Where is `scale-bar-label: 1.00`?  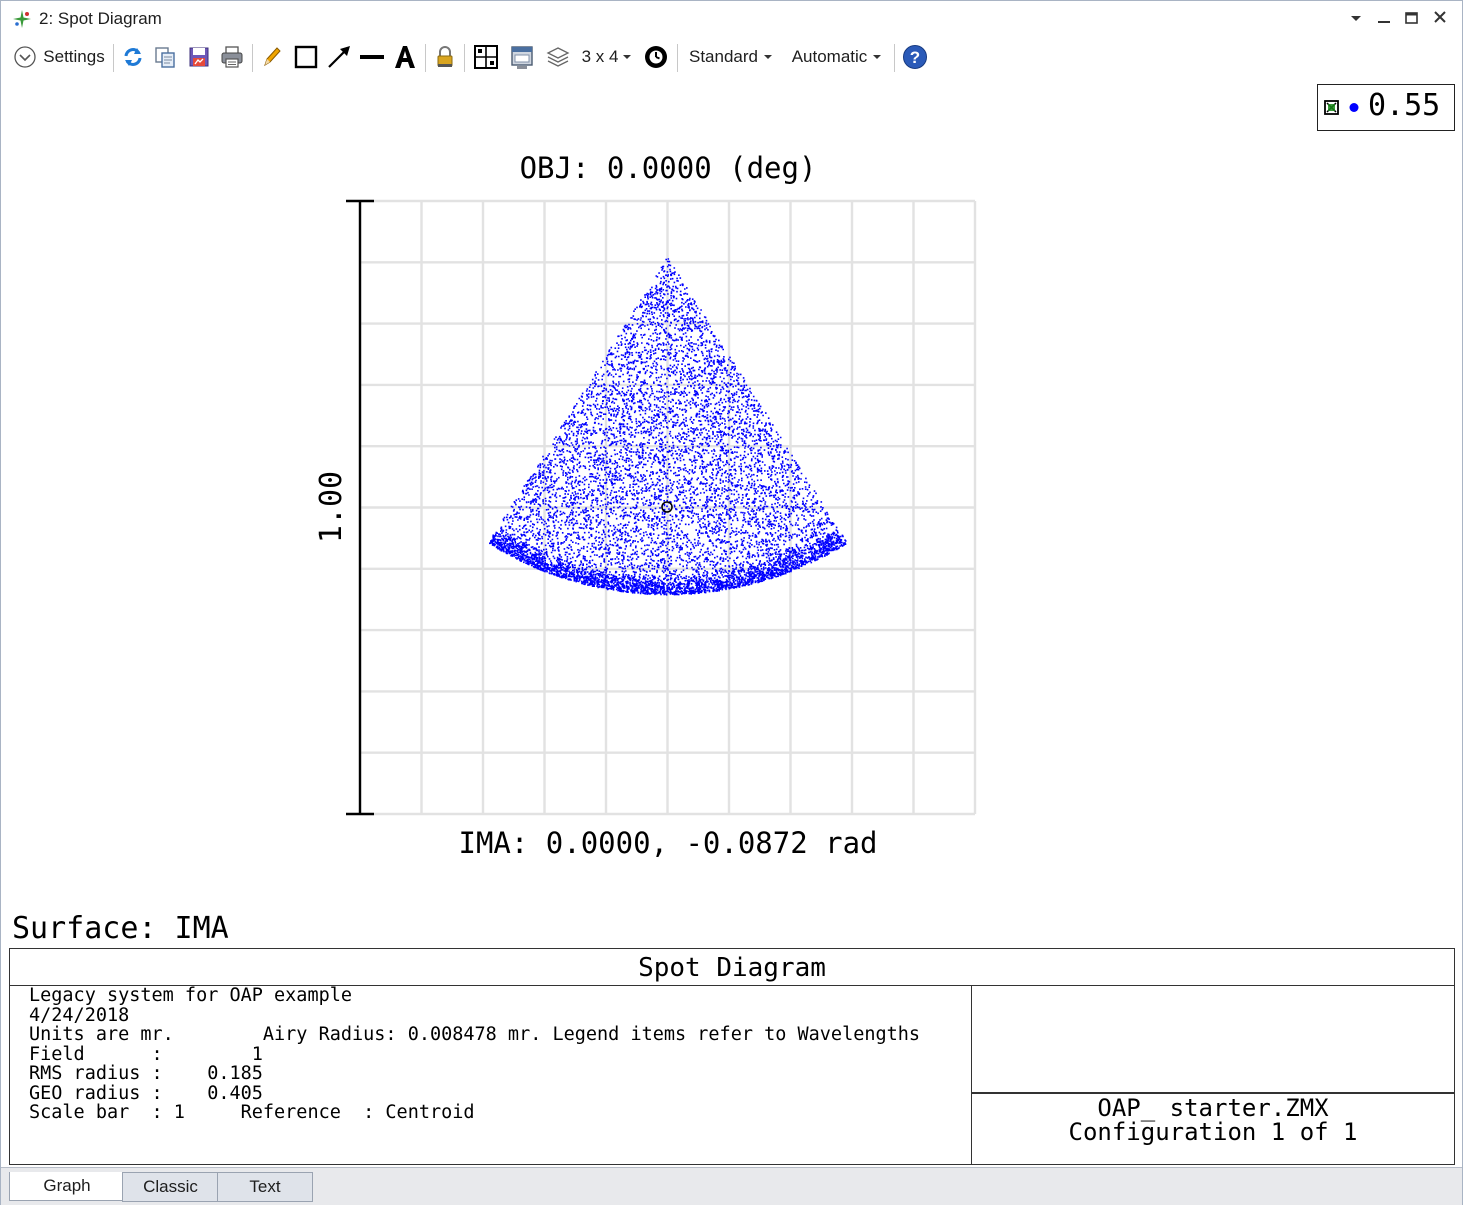 scale-bar-label: 1.00 is located at coordinates (331, 507).